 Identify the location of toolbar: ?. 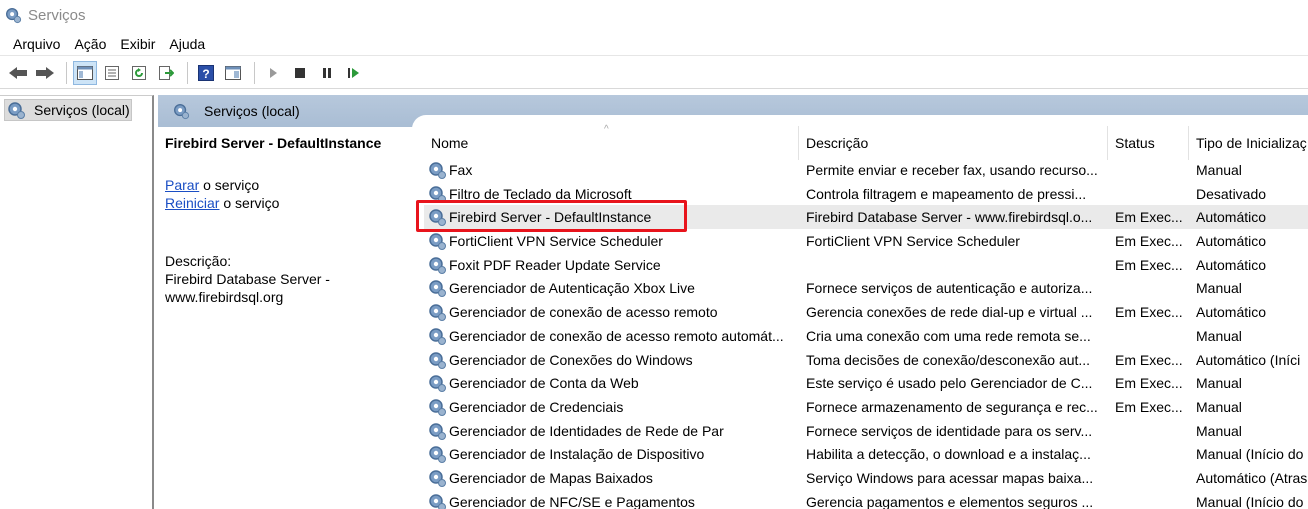
(654, 73).